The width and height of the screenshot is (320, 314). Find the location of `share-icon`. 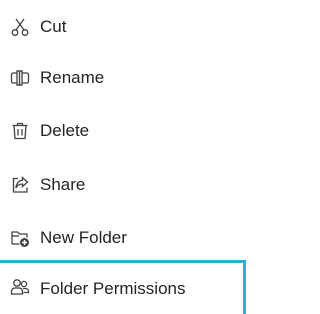

share-icon is located at coordinates (20, 185).